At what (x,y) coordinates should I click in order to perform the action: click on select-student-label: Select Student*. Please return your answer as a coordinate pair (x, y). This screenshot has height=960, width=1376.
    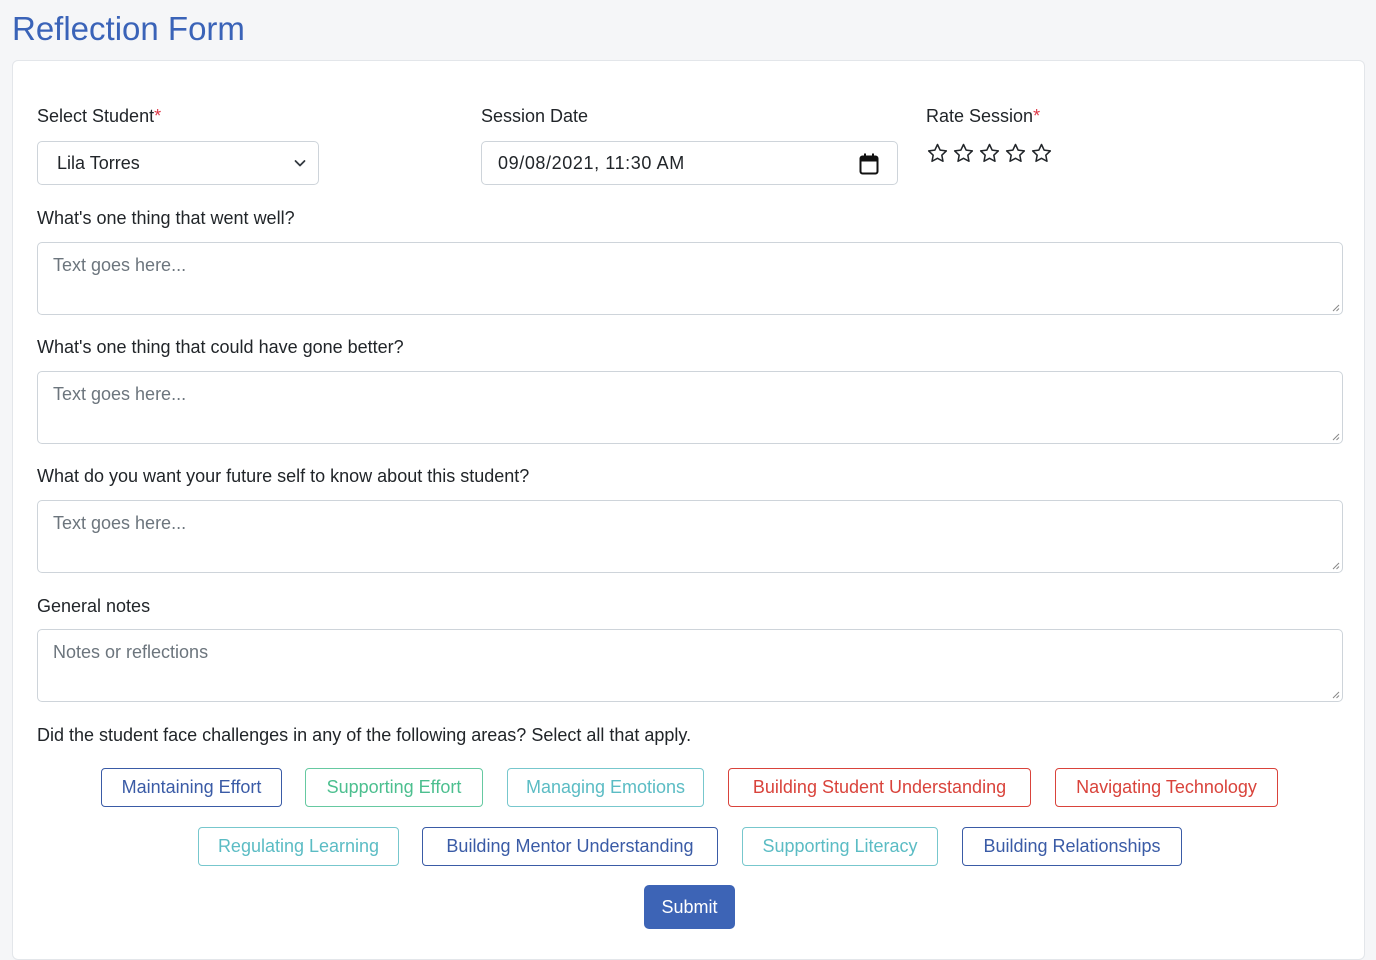
    Looking at the image, I should click on (99, 116).